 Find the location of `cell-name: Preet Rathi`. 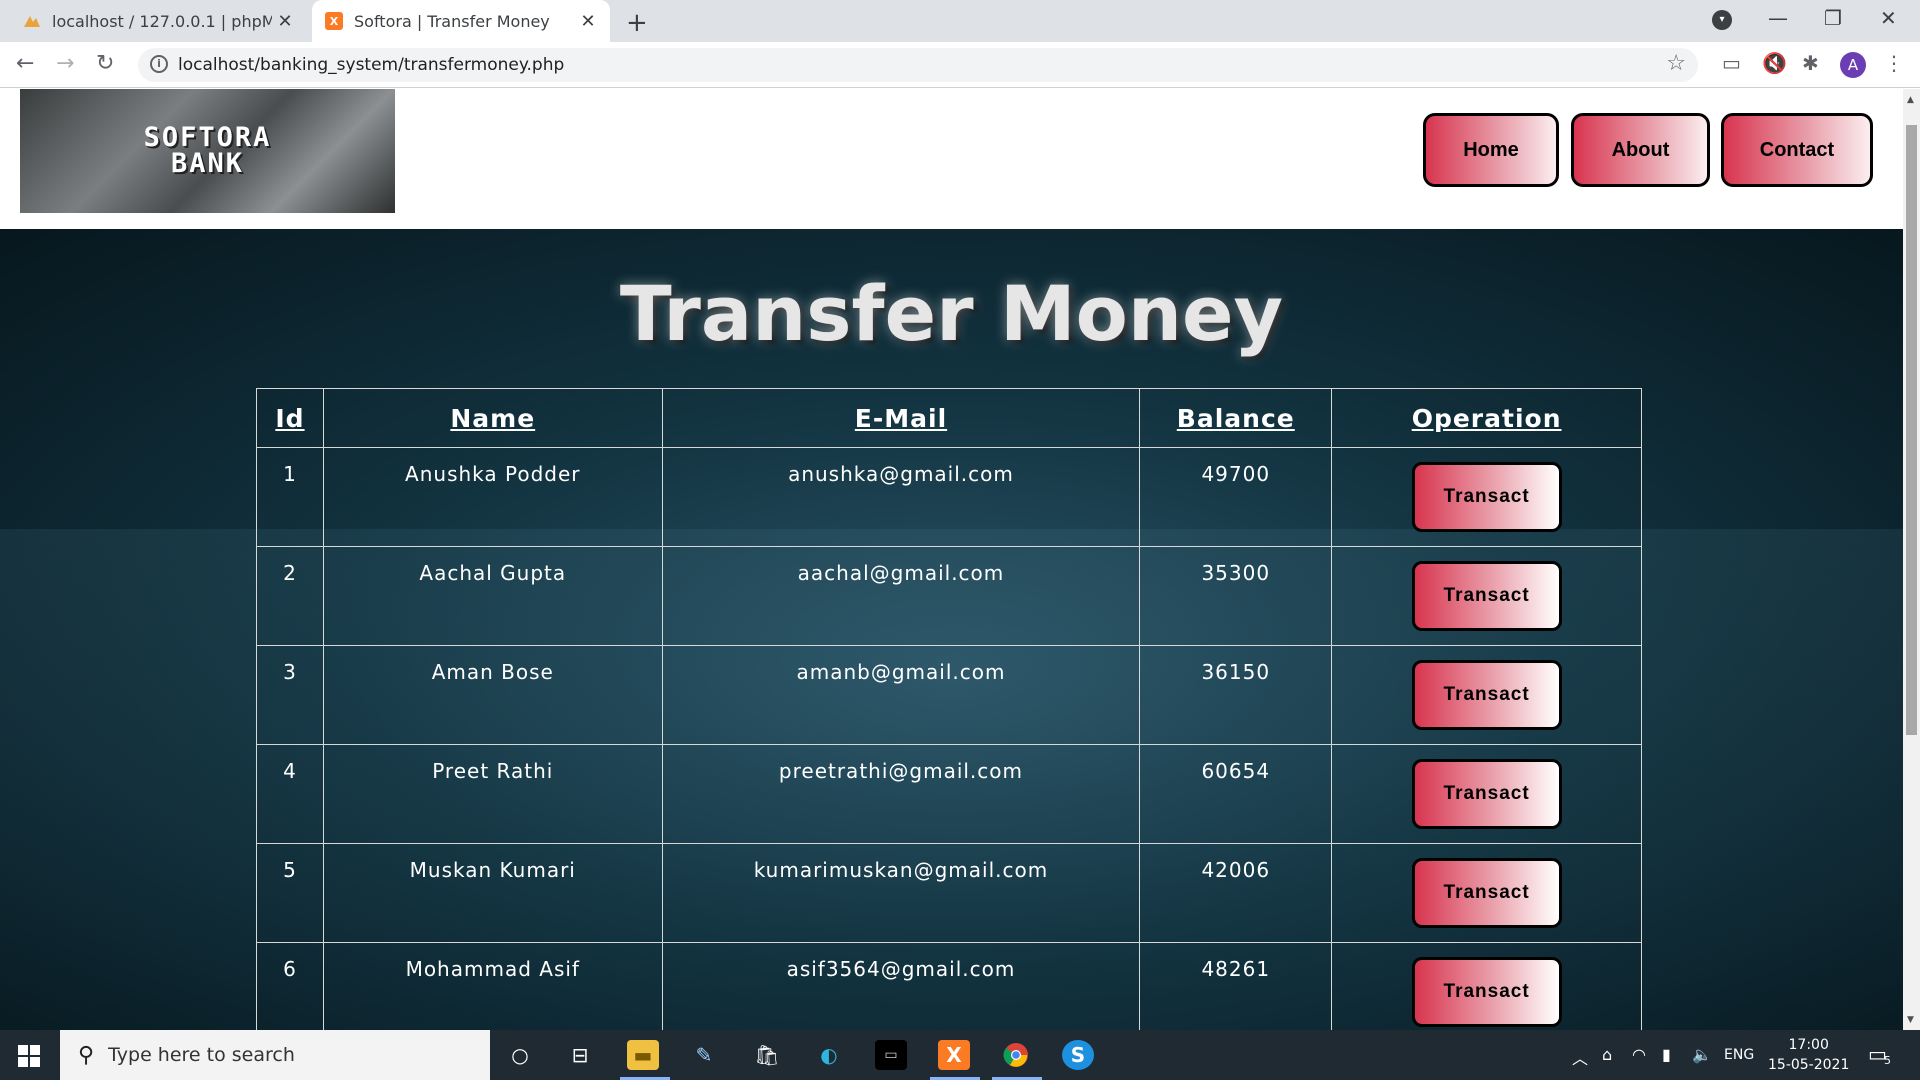

cell-name: Preet Rathi is located at coordinates (492, 794).